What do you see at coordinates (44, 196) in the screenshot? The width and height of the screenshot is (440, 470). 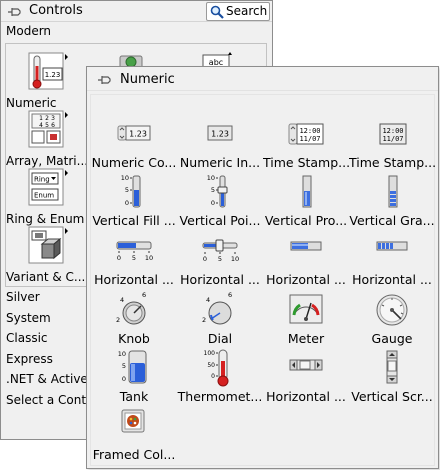 I see `svg-text: Enum` at bounding box center [44, 196].